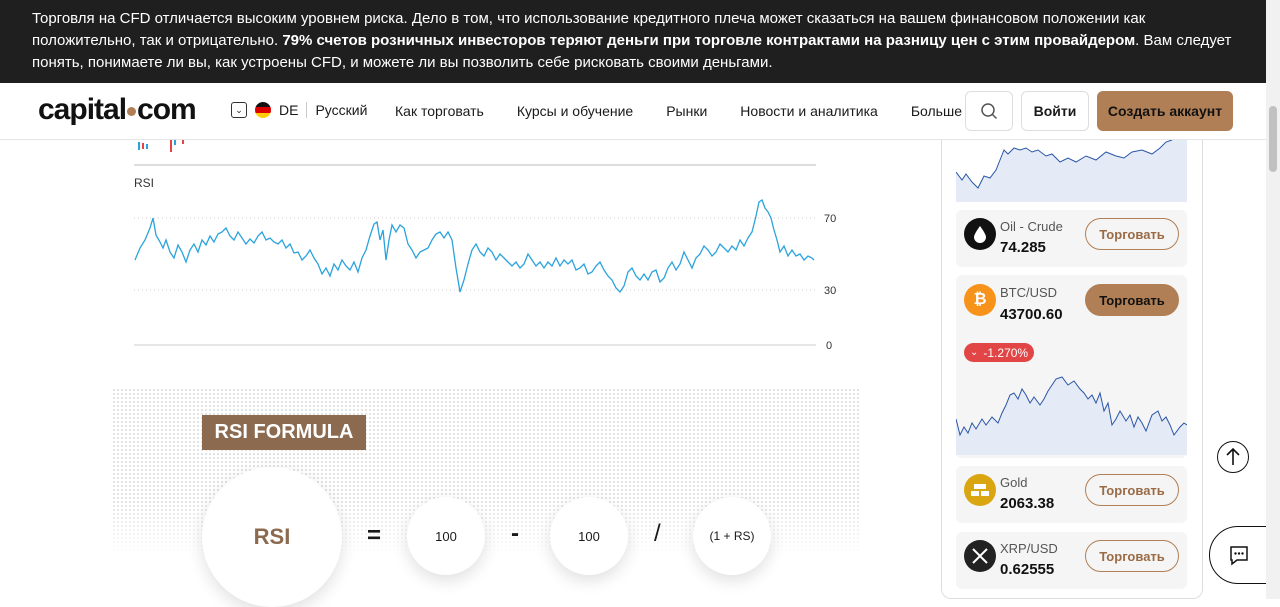  Describe the element at coordinates (980, 556) in the screenshot. I see `xrp-icon` at that location.